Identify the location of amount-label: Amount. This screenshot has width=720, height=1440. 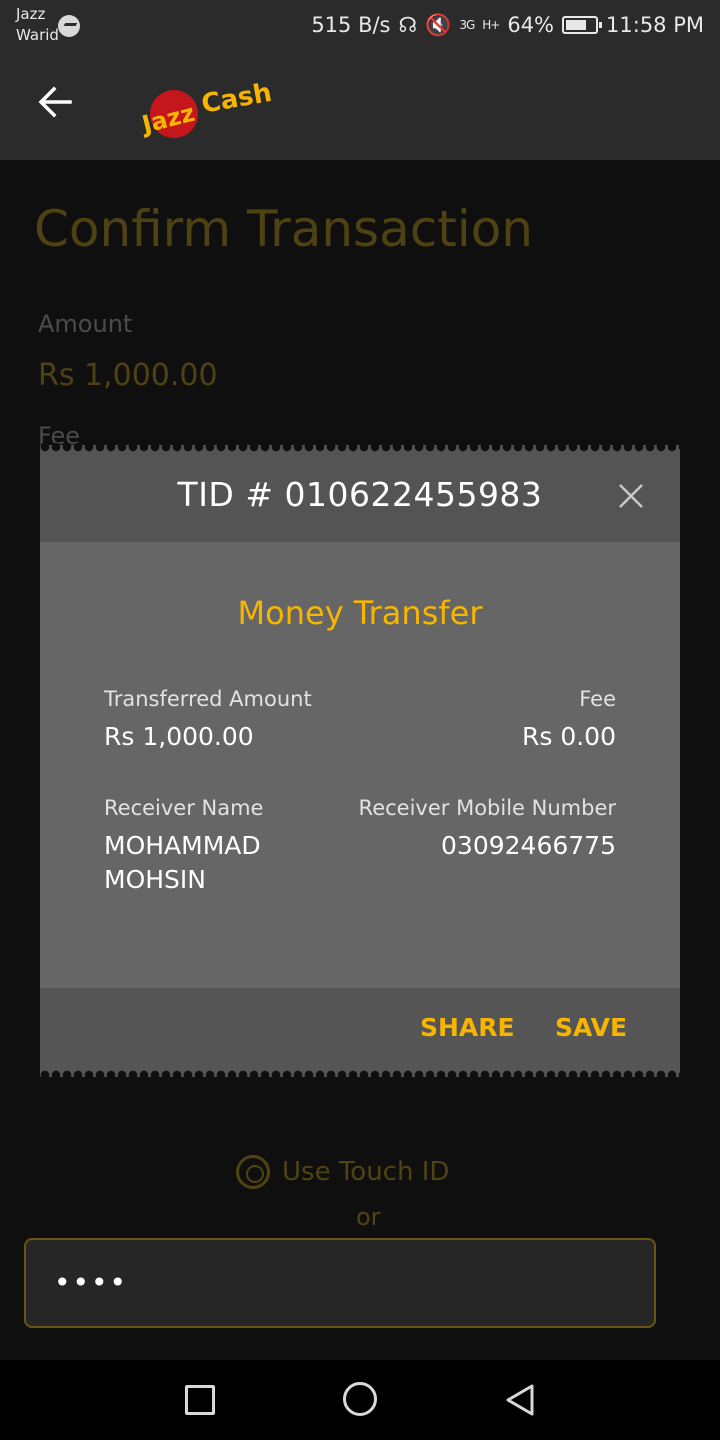
(85, 324).